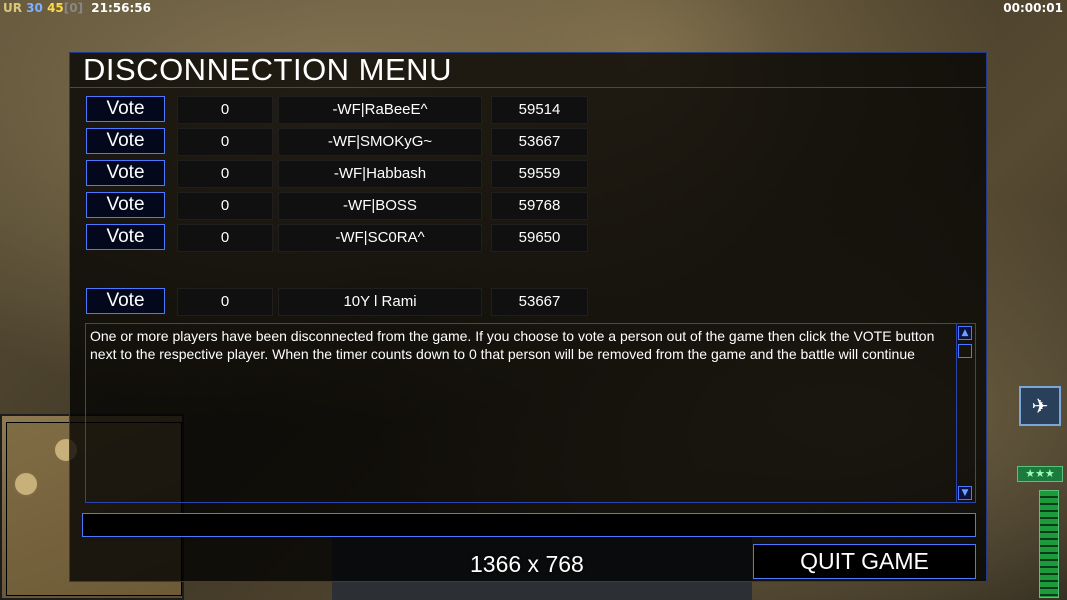  Describe the element at coordinates (73, 8) in the screenshot. I see `stat-value-3: [0]` at that location.